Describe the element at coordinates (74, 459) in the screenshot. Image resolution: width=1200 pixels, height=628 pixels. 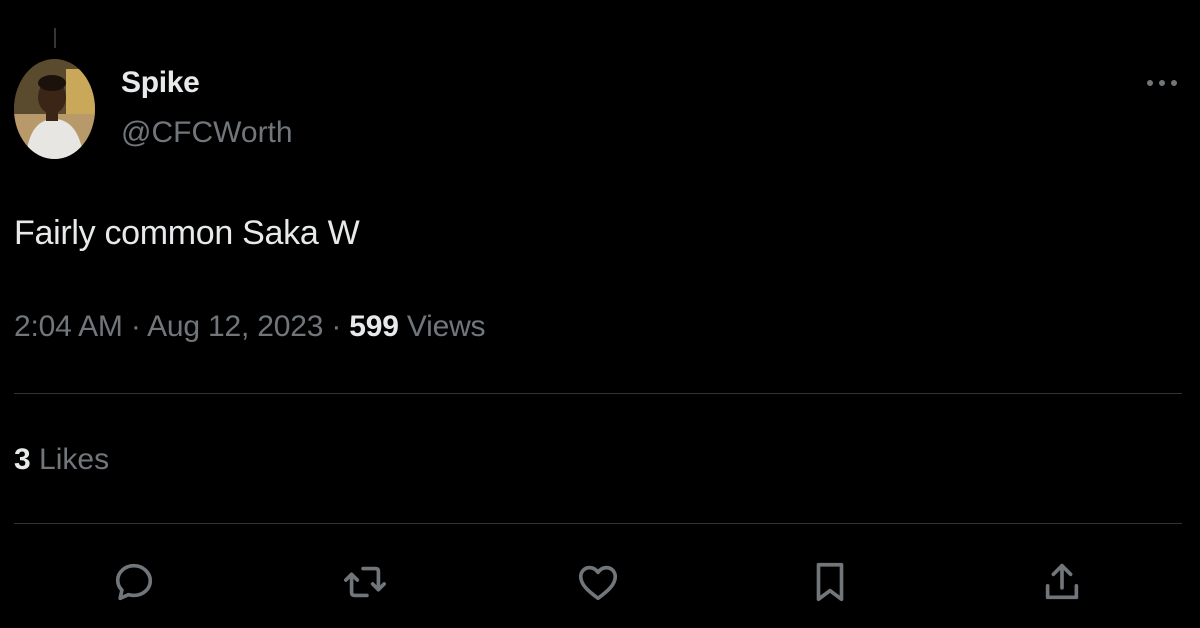
I see `likes-label: Likes` at that location.